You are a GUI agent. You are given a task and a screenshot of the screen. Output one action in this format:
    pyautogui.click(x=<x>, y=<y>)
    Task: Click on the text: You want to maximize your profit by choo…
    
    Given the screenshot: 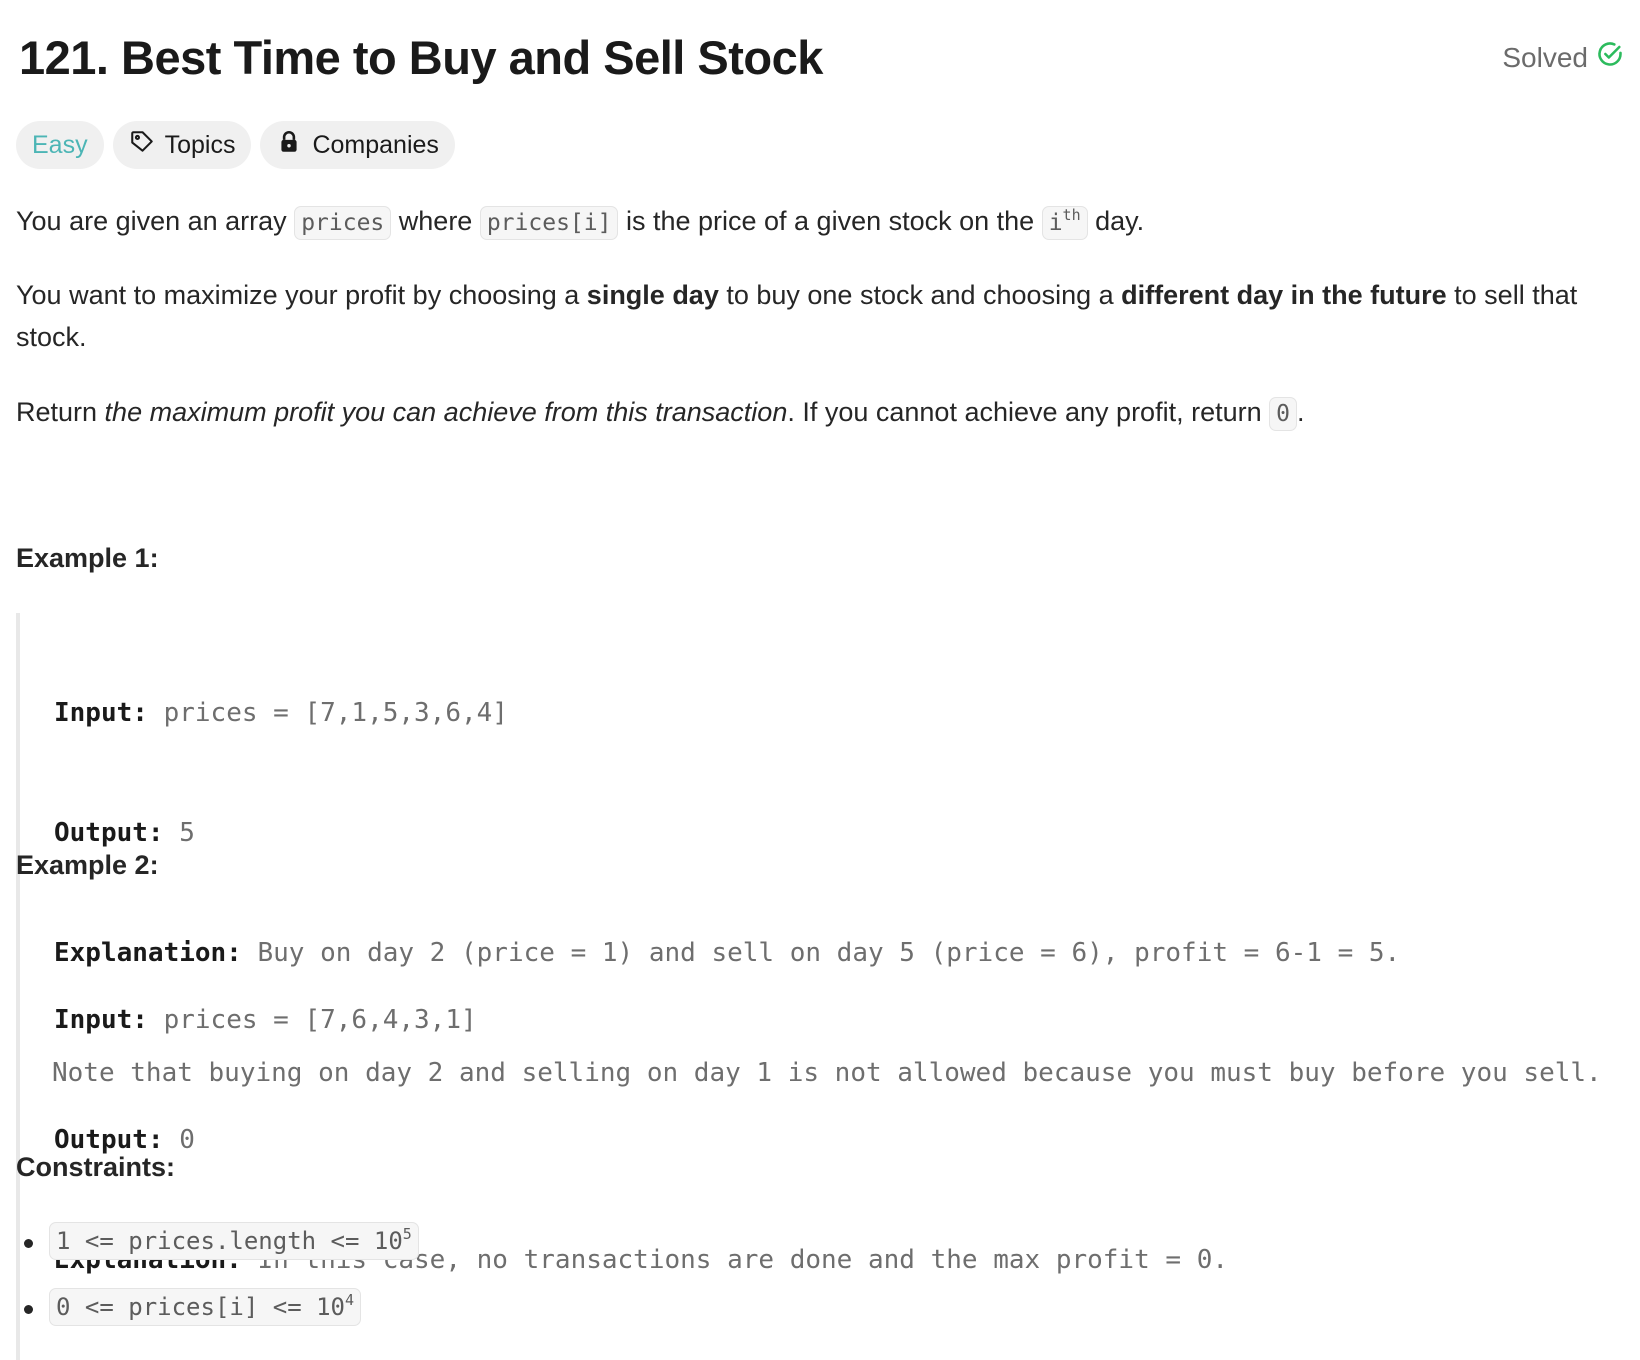 What is the action you would take?
    pyautogui.click(x=301, y=295)
    